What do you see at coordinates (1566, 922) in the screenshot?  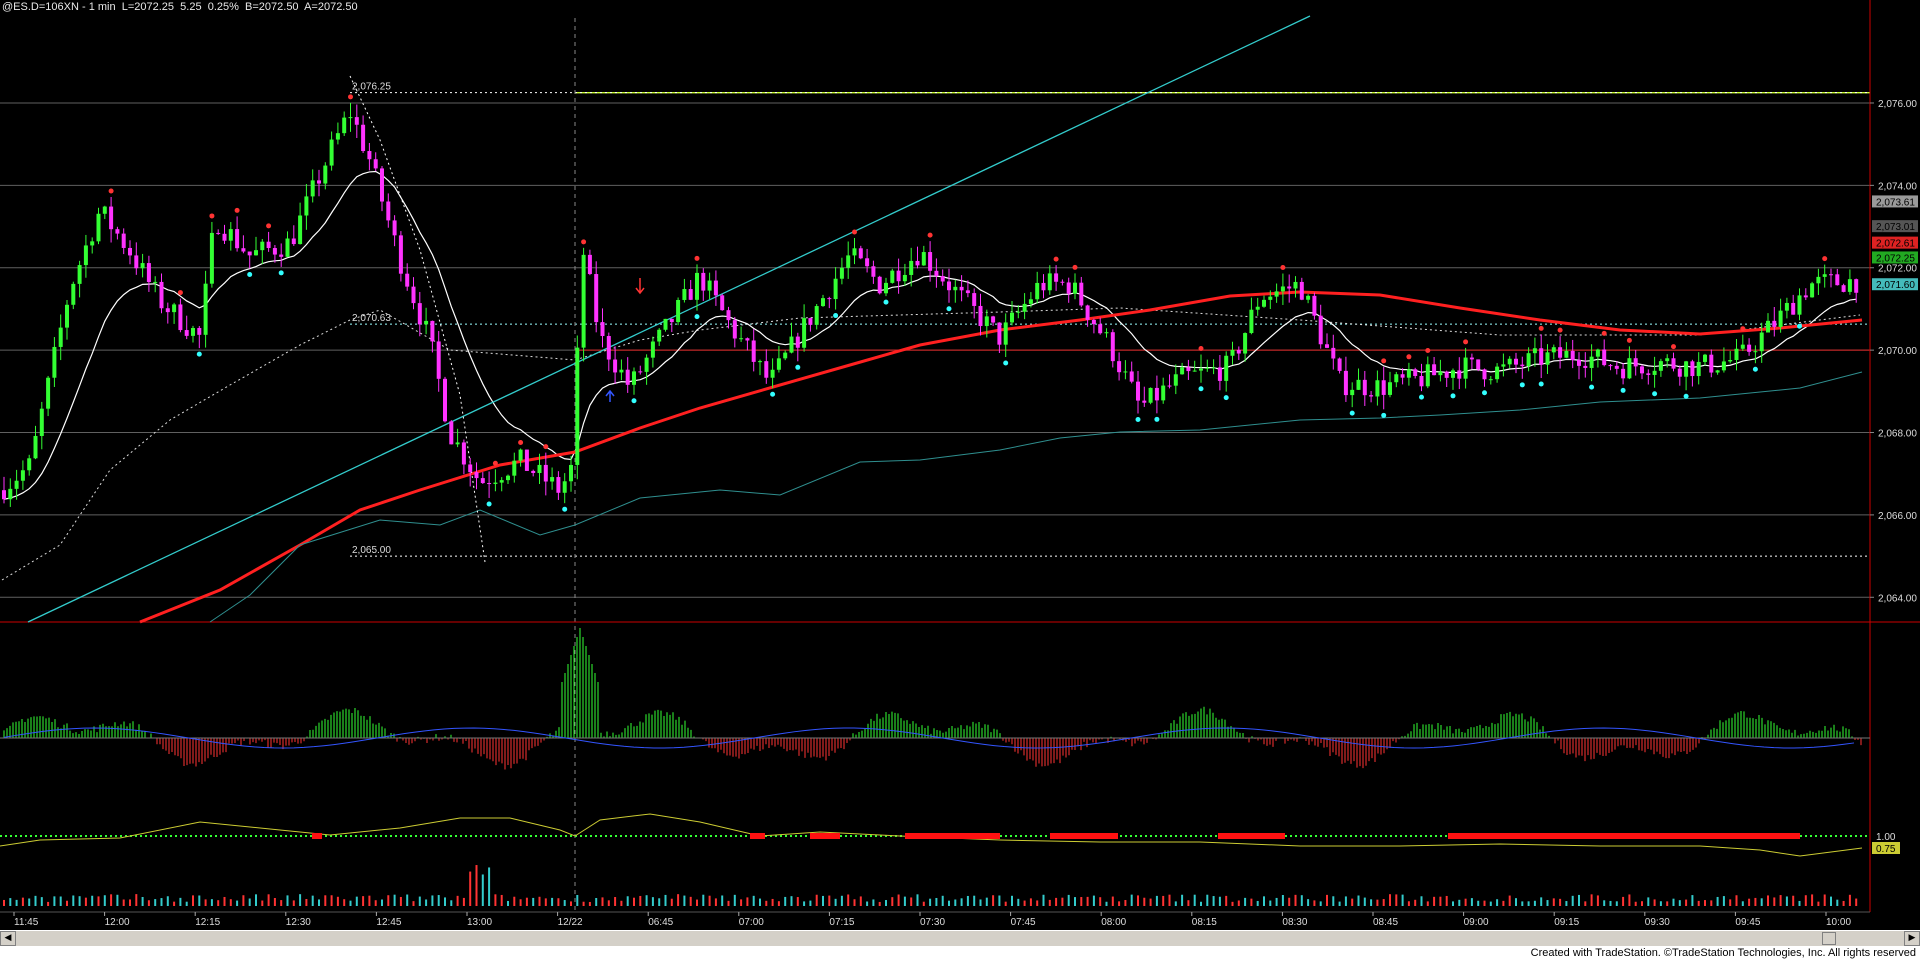 I see `time-tick-label: 09:15` at bounding box center [1566, 922].